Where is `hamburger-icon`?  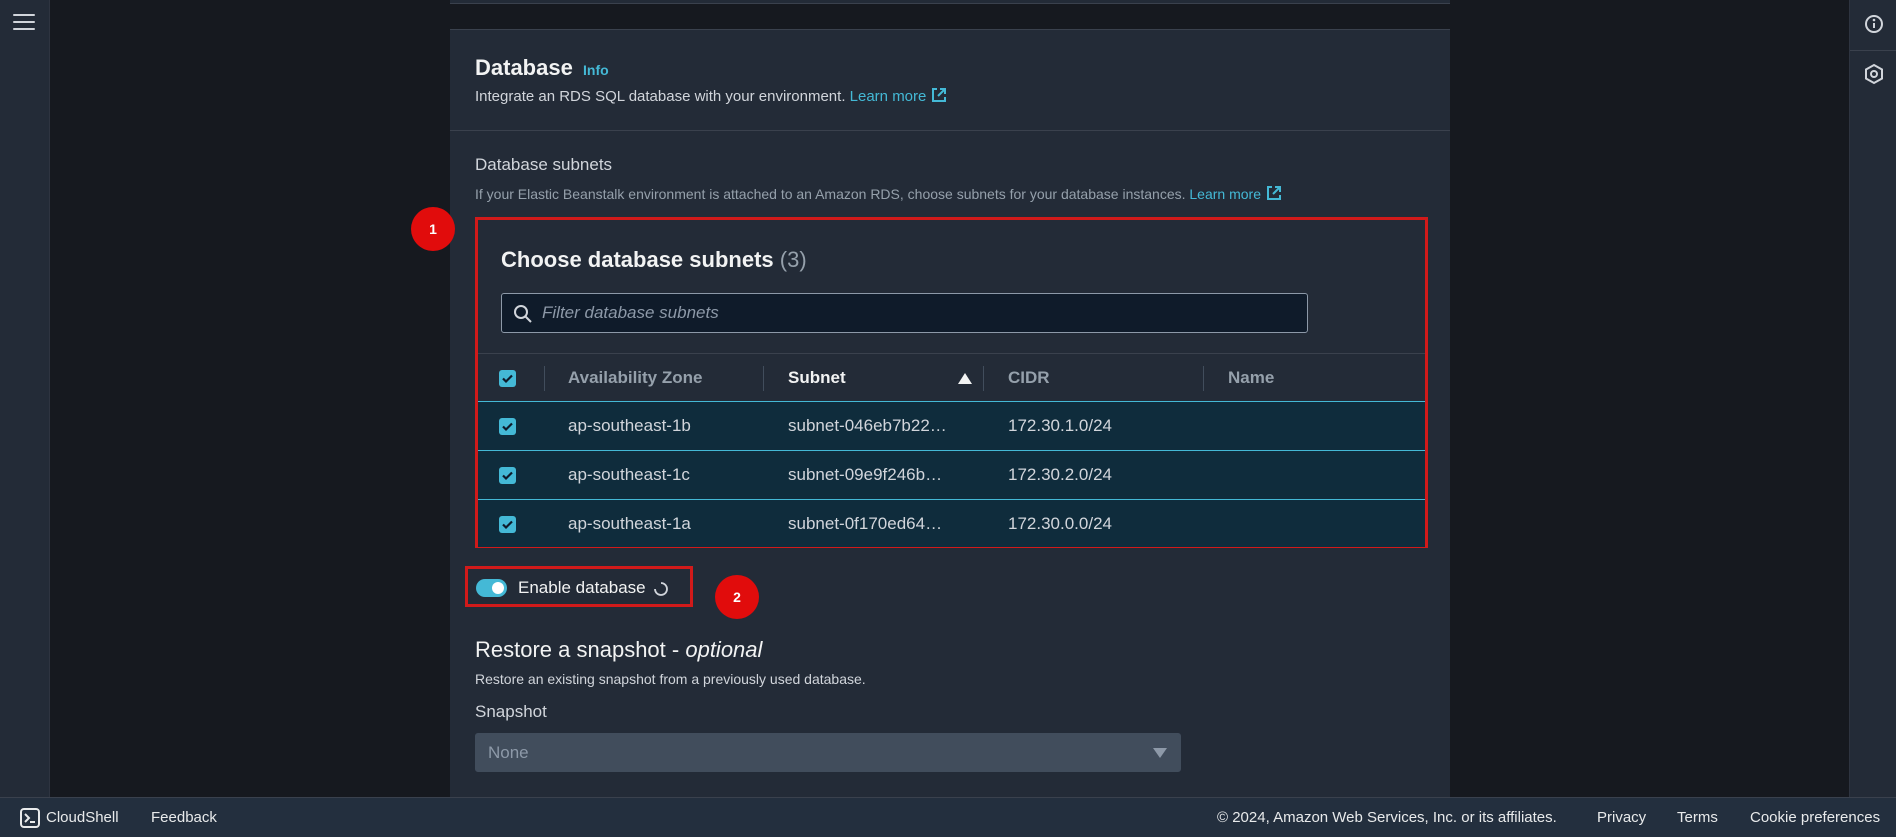 hamburger-icon is located at coordinates (24, 23).